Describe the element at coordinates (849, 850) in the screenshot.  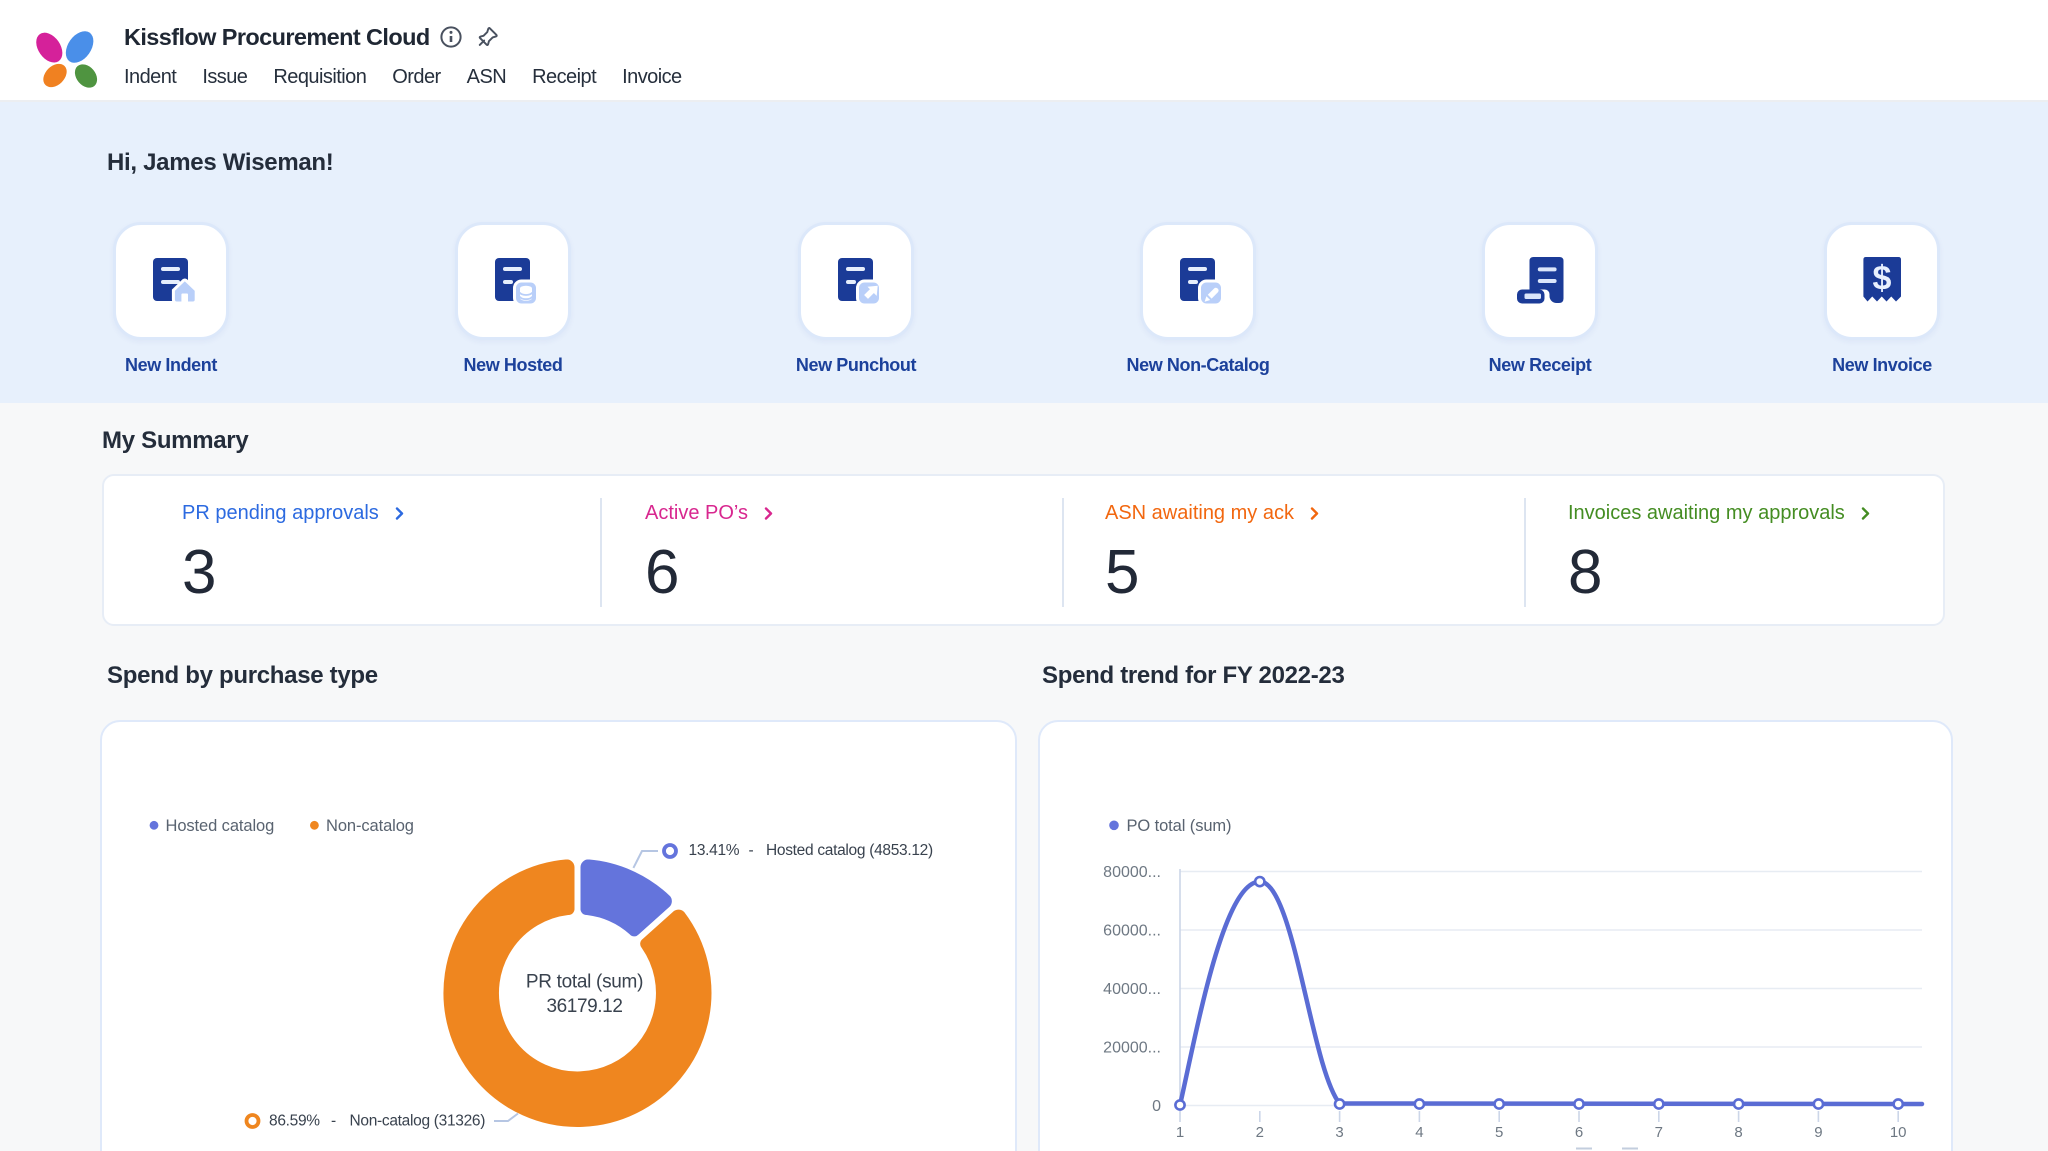
I see `svg-text: Hosted catalog (4853.12)` at that location.